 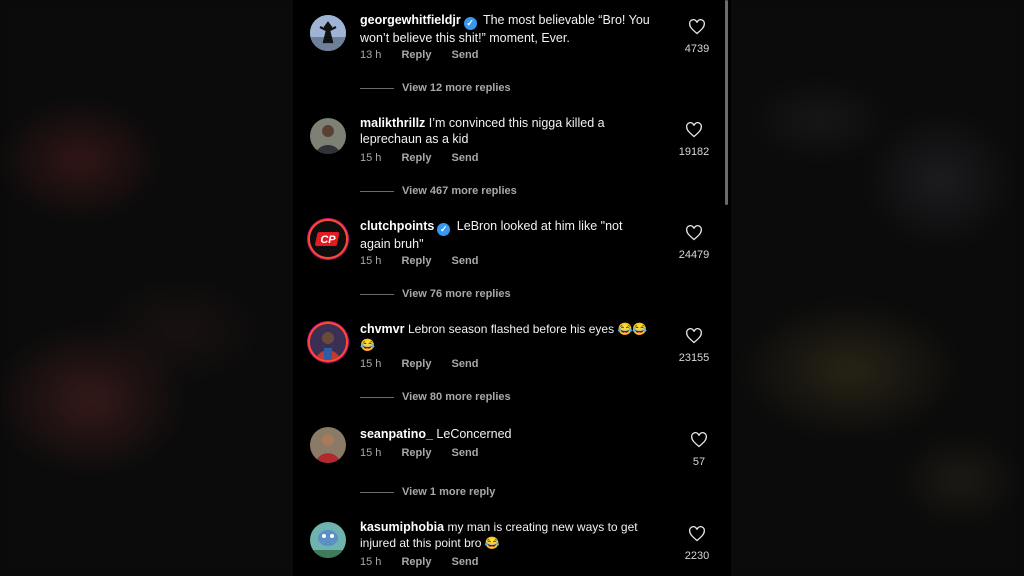 I want to click on view-replies-label: View 80 more replies, so click(x=456, y=397).